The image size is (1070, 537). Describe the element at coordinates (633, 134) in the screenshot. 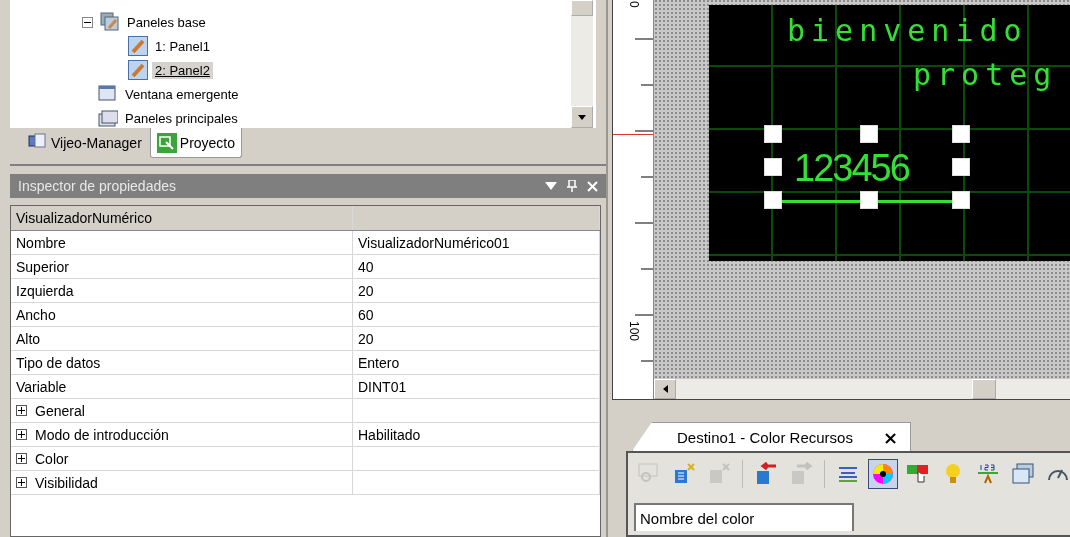

I see `ruler-marker-line` at that location.